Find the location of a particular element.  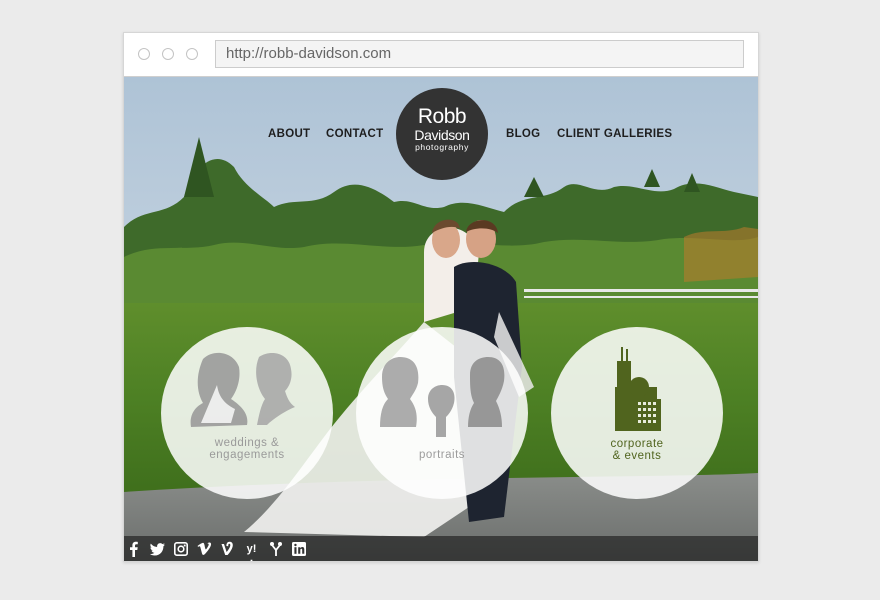

browser-chrome: http://robb-davidson.com is located at coordinates (441, 55).